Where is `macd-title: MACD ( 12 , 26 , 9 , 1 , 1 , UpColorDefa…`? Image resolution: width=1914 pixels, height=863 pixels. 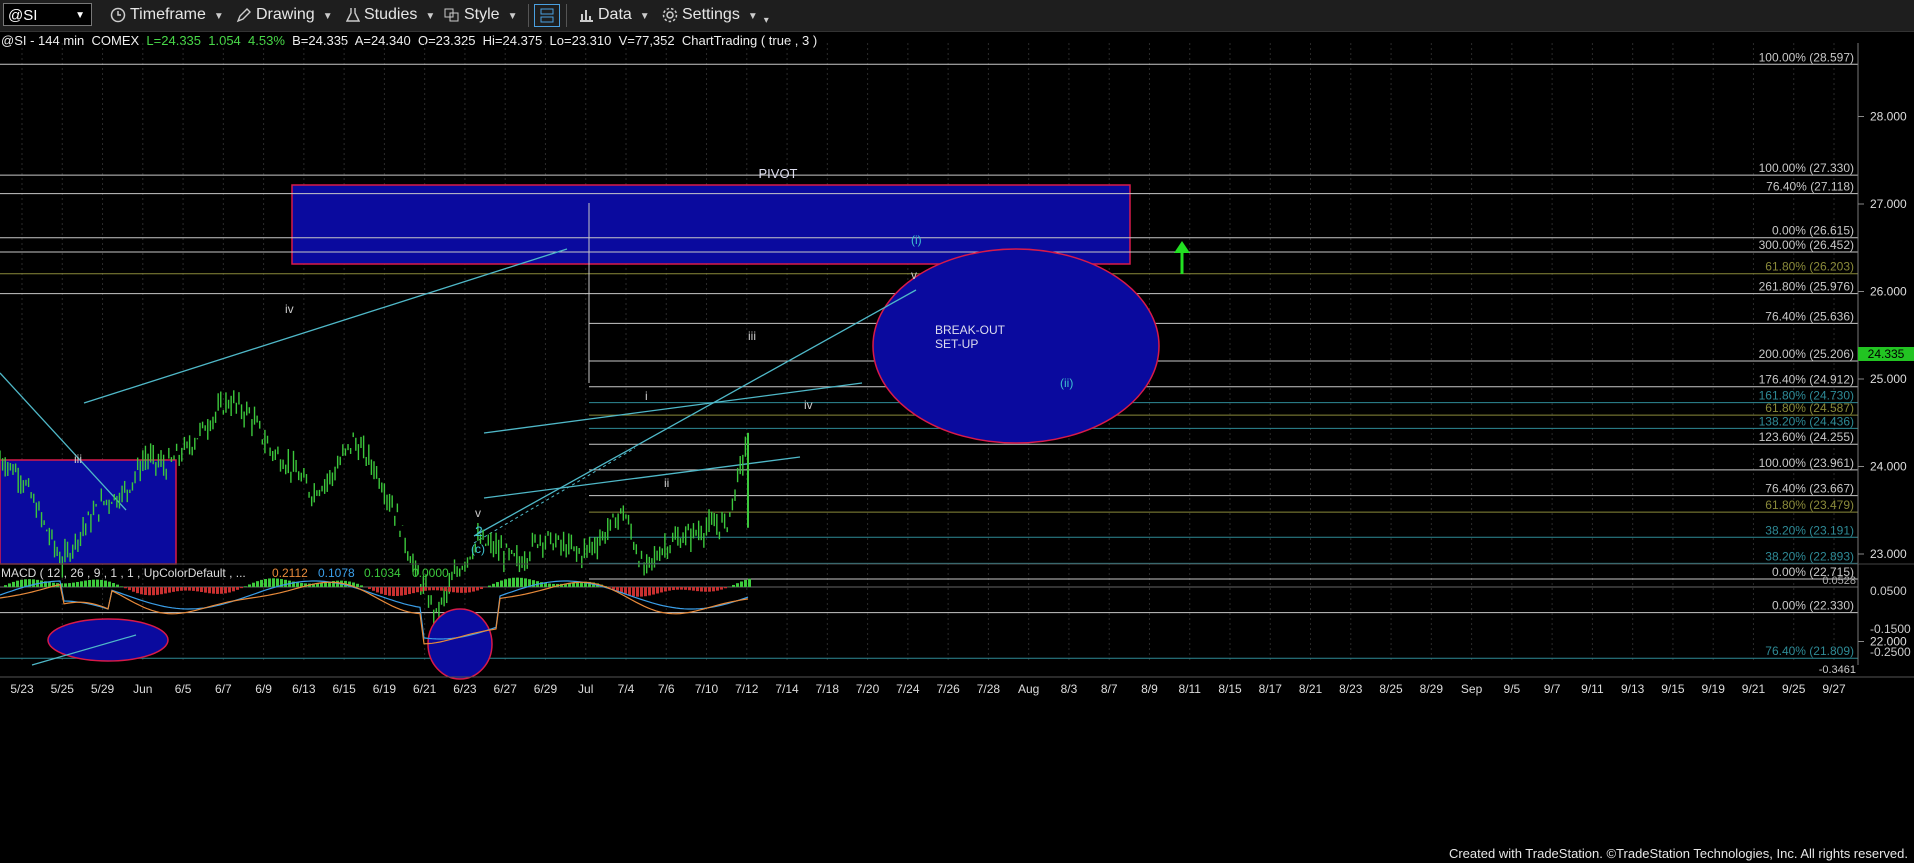 macd-title: MACD ( 12 , 26 , 9 , 1 , 1 , UpColorDefa… is located at coordinates (123, 573).